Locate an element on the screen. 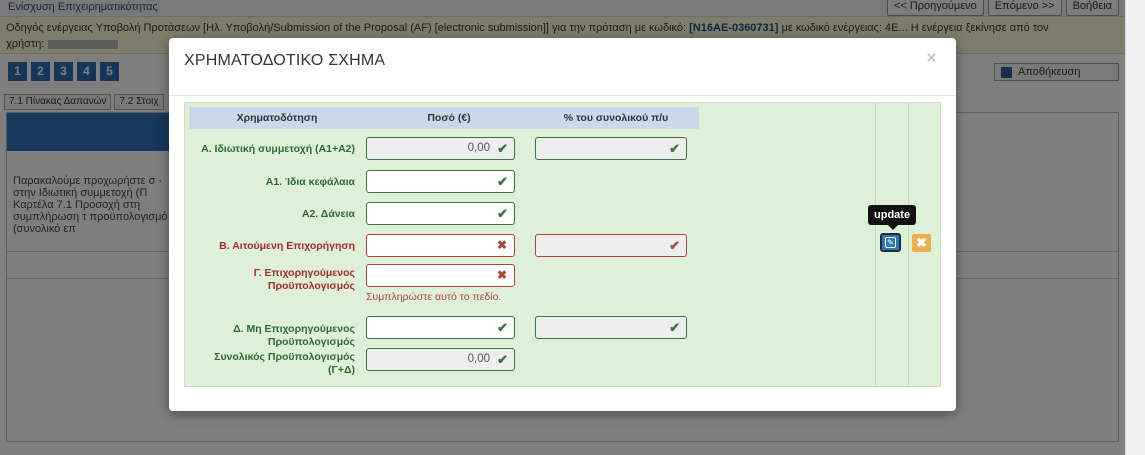 This screenshot has width=1145, height=455. header-amount: Ποσό (€) is located at coordinates (449, 118).